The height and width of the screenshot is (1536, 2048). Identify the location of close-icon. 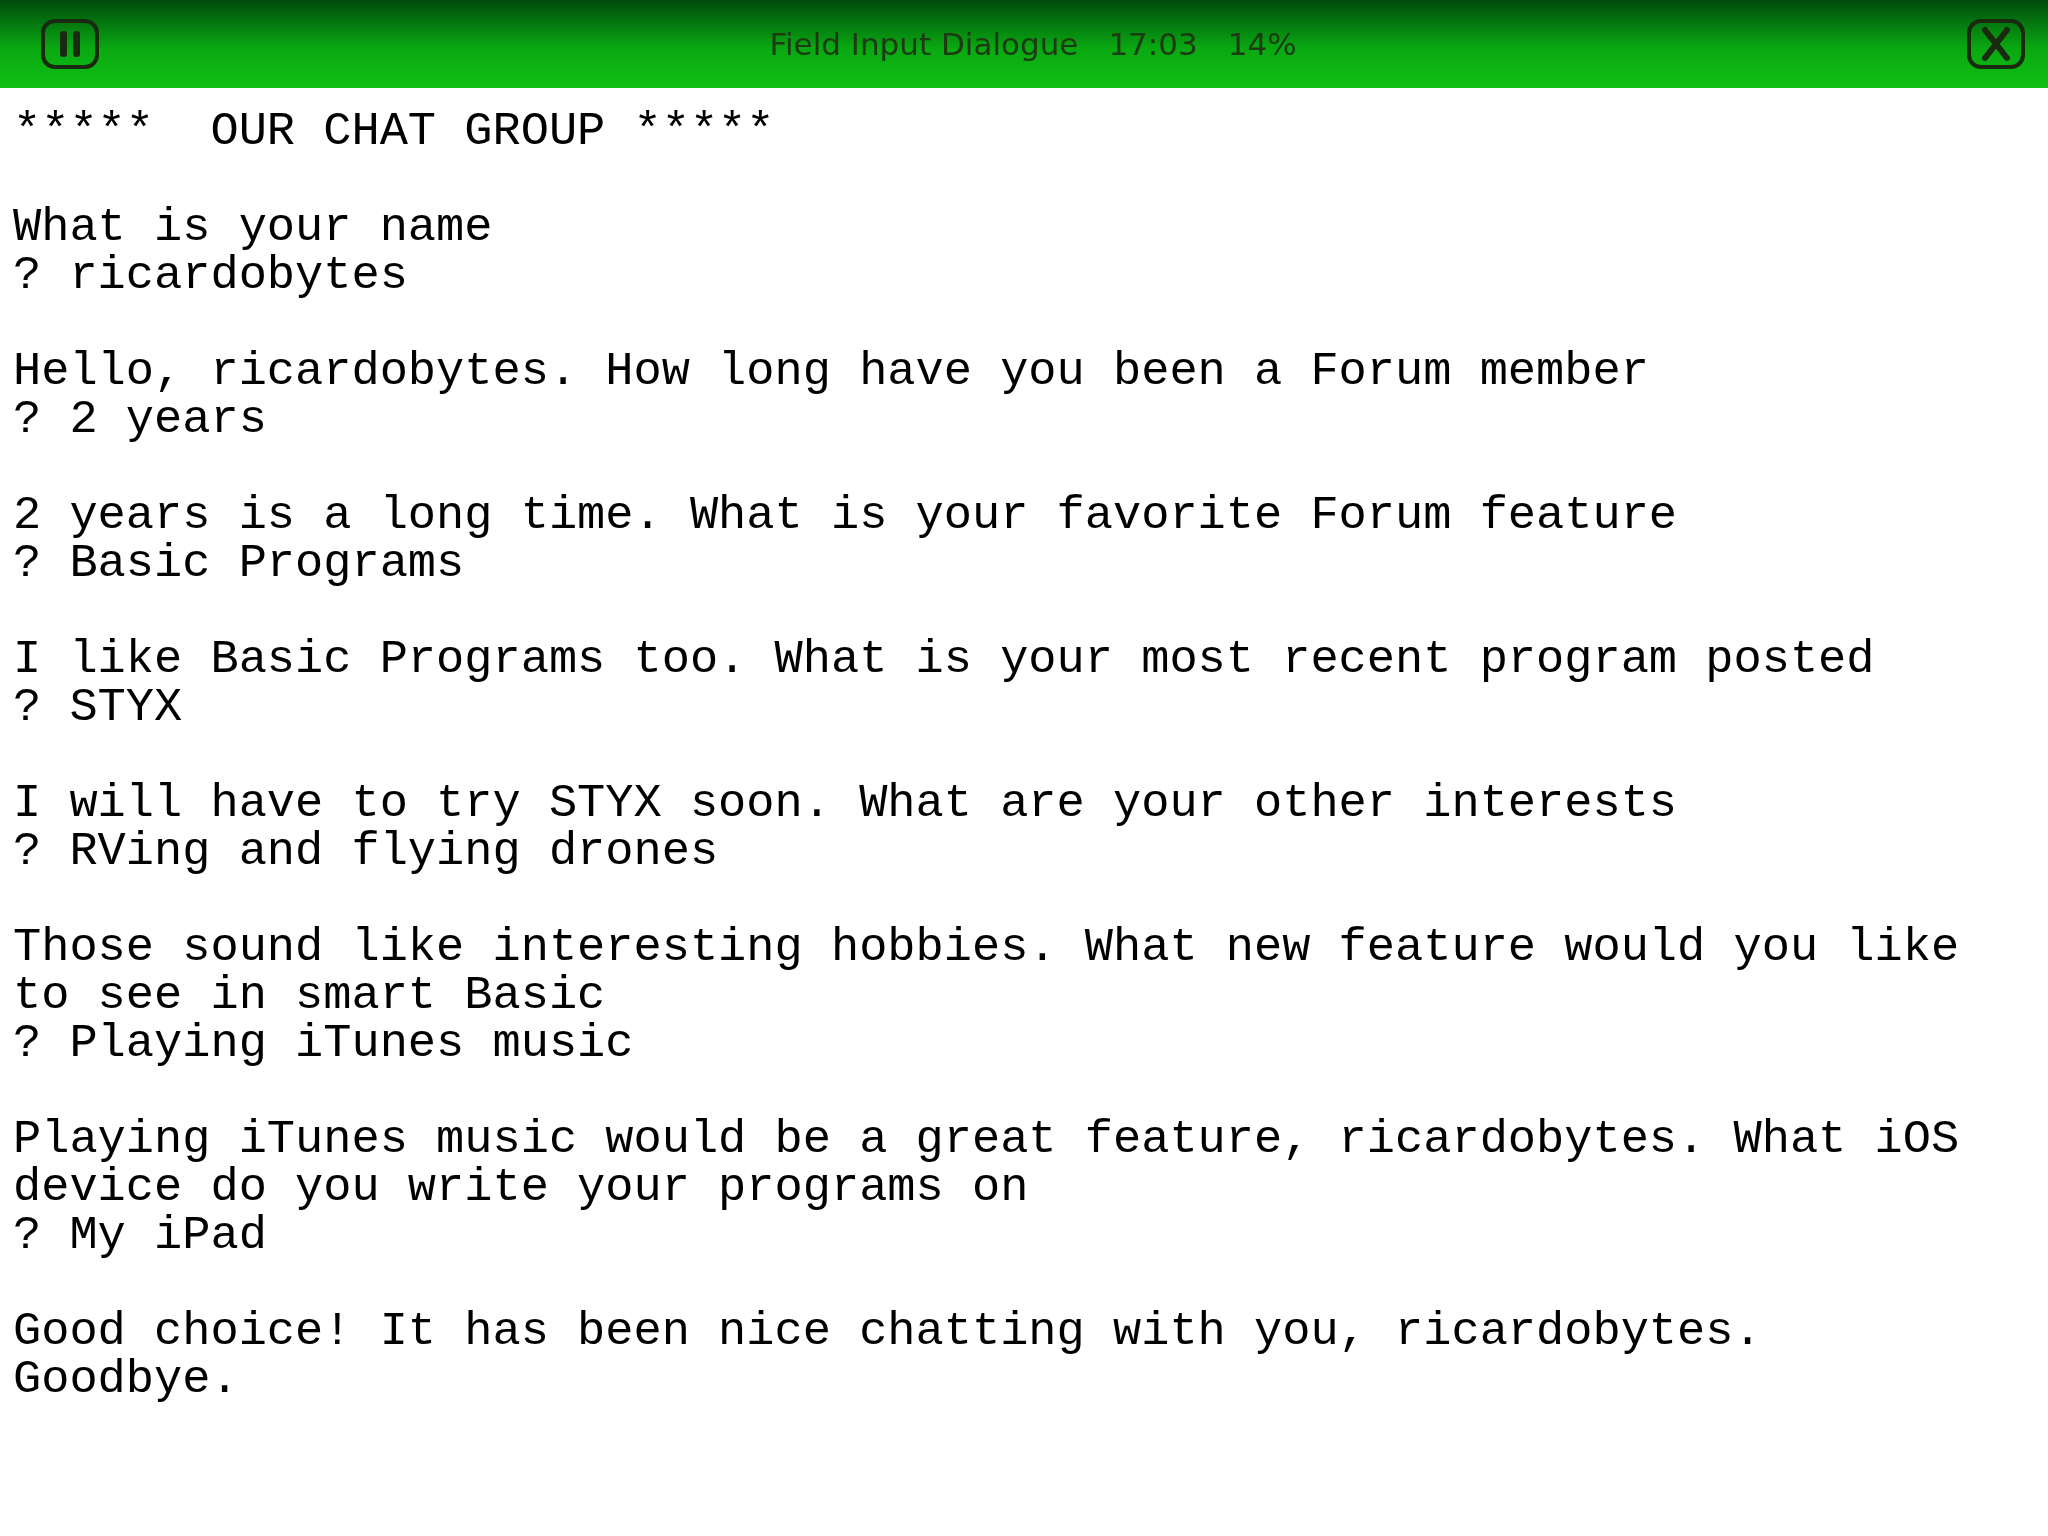
(1996, 44).